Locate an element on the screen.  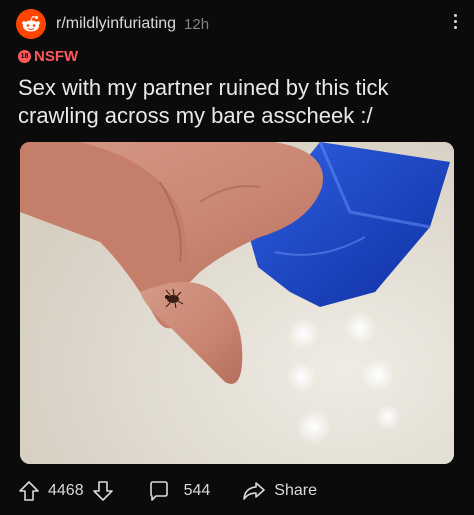
post-age: 12h is located at coordinates (197, 24).